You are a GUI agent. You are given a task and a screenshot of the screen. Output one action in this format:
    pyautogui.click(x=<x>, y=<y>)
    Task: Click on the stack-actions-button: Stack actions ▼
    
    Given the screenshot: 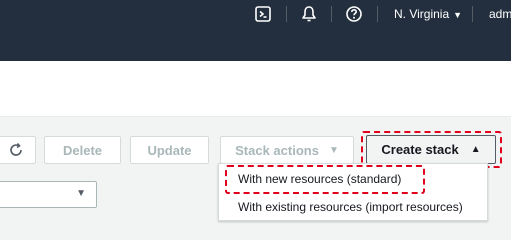 What is the action you would take?
    pyautogui.click(x=287, y=150)
    